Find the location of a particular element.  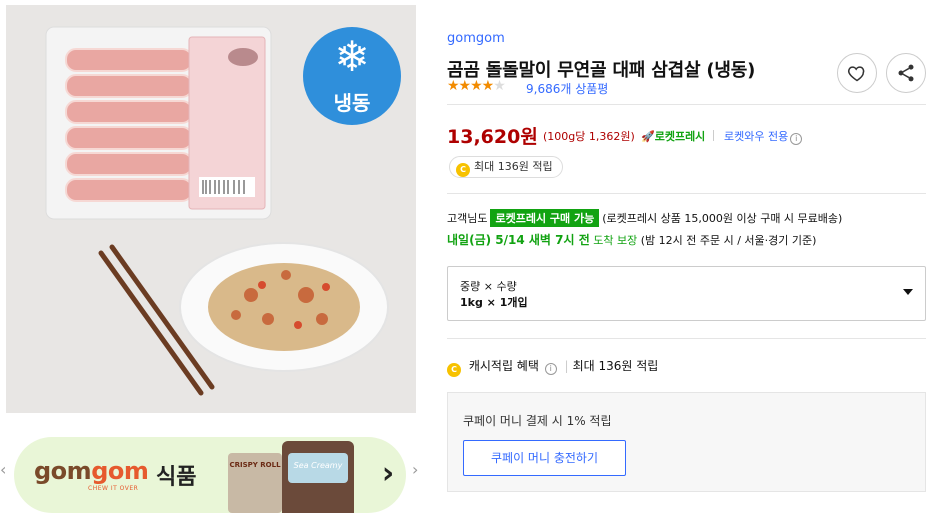

banner-prev-icon: ‹ is located at coordinates (3, 469).